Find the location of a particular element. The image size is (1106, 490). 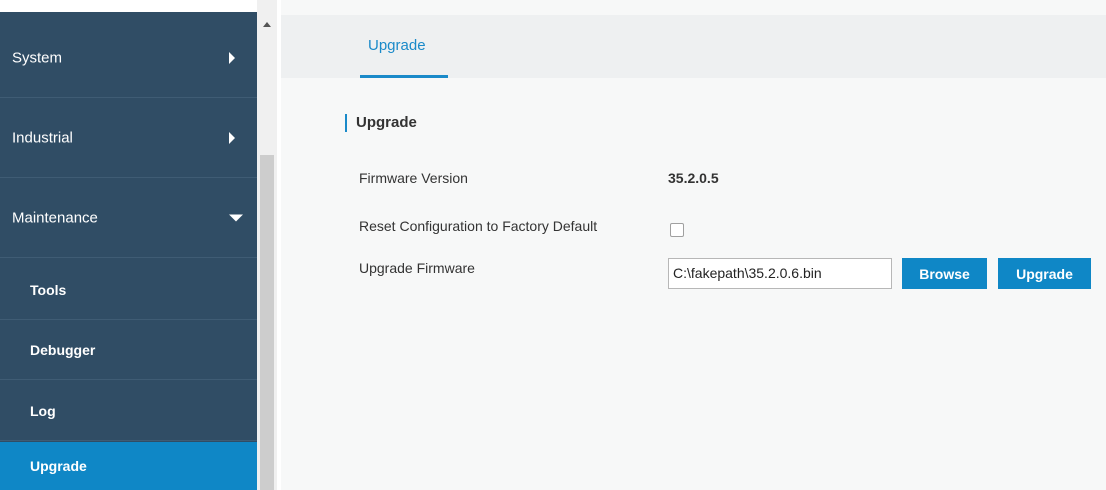

arrow-down-icon is located at coordinates (236, 217).